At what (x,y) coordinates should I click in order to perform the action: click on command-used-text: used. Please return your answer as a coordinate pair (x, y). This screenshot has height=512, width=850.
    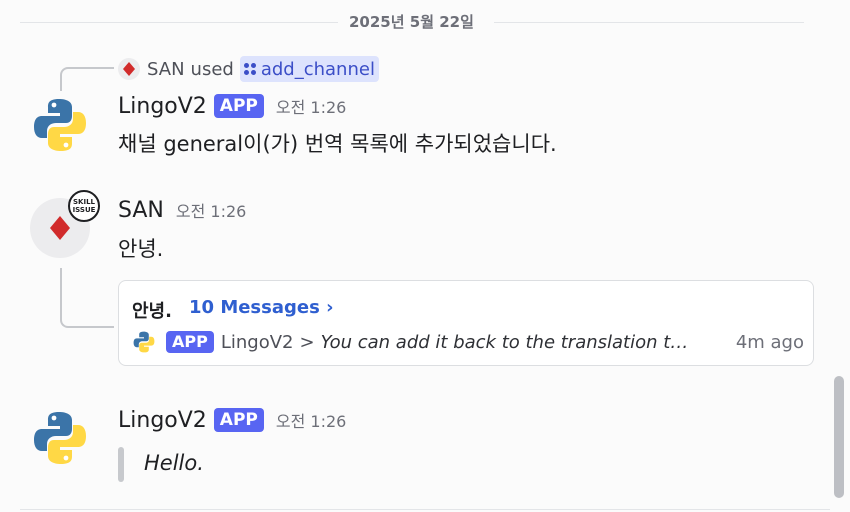
    Looking at the image, I should click on (212, 69).